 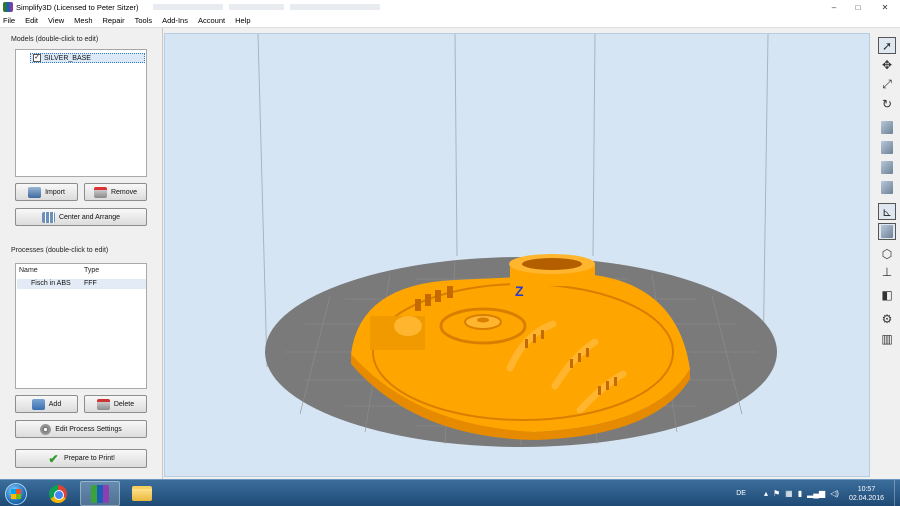 What do you see at coordinates (866, 498) in the screenshot?
I see `clock-date: 02.04.2016` at bounding box center [866, 498].